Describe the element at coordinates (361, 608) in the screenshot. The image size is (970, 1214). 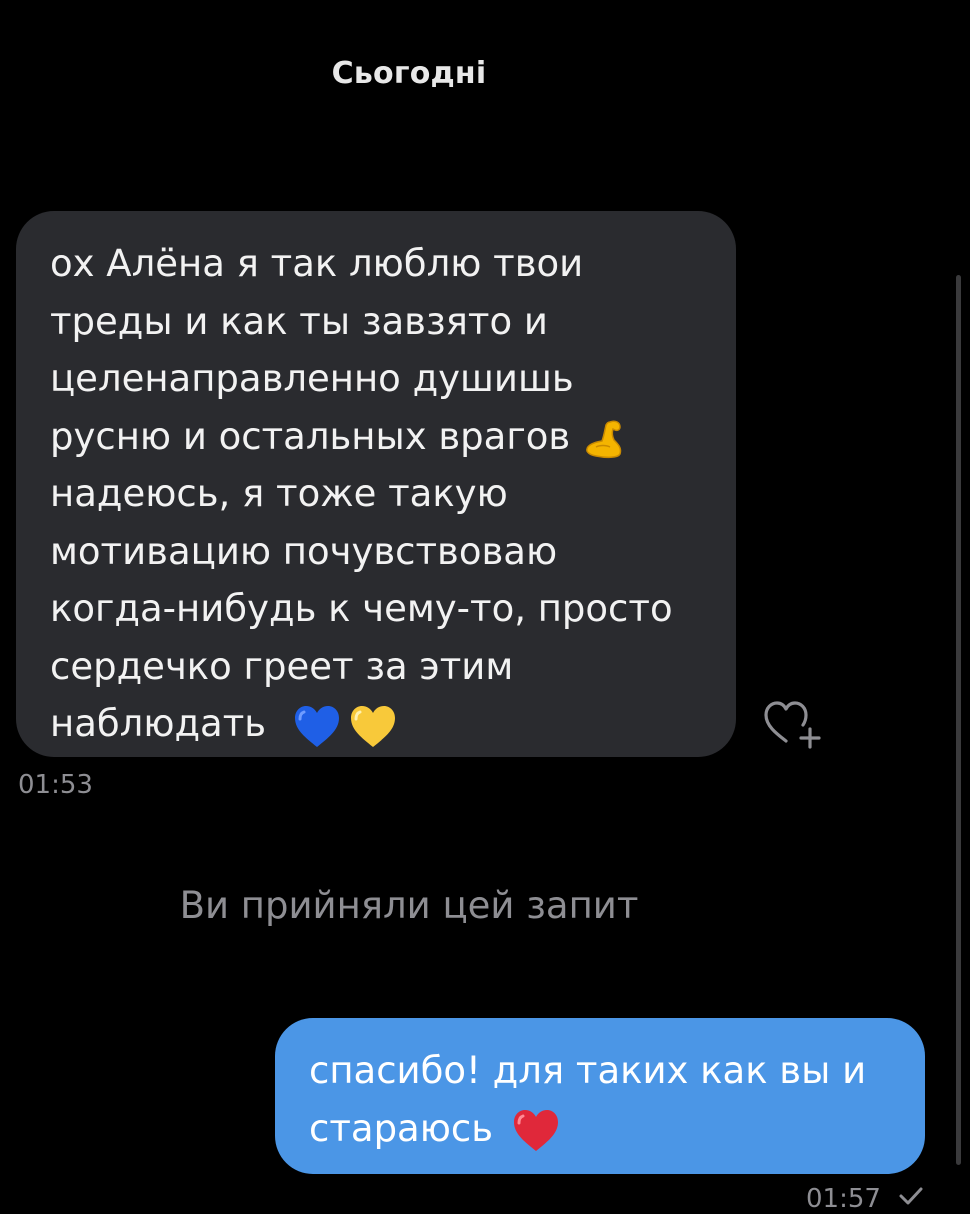
I see `message-line: когда-нибудь к чему-то, просто` at that location.